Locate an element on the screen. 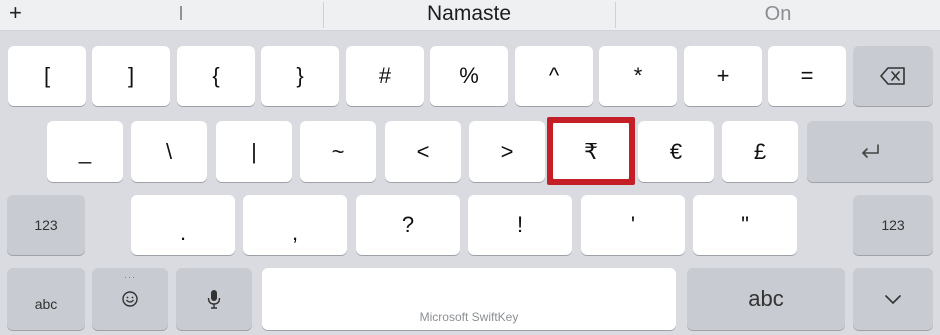  space-bar-brand: Microsoft SwiftKey is located at coordinates (469, 317).